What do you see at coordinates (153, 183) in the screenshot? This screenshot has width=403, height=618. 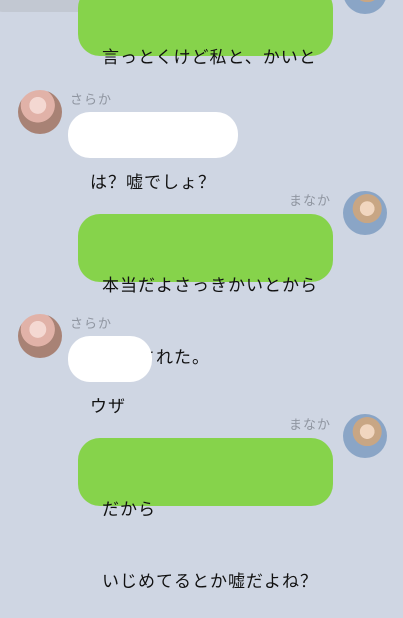 I see `message-text: は？嘘でしょ？` at bounding box center [153, 183].